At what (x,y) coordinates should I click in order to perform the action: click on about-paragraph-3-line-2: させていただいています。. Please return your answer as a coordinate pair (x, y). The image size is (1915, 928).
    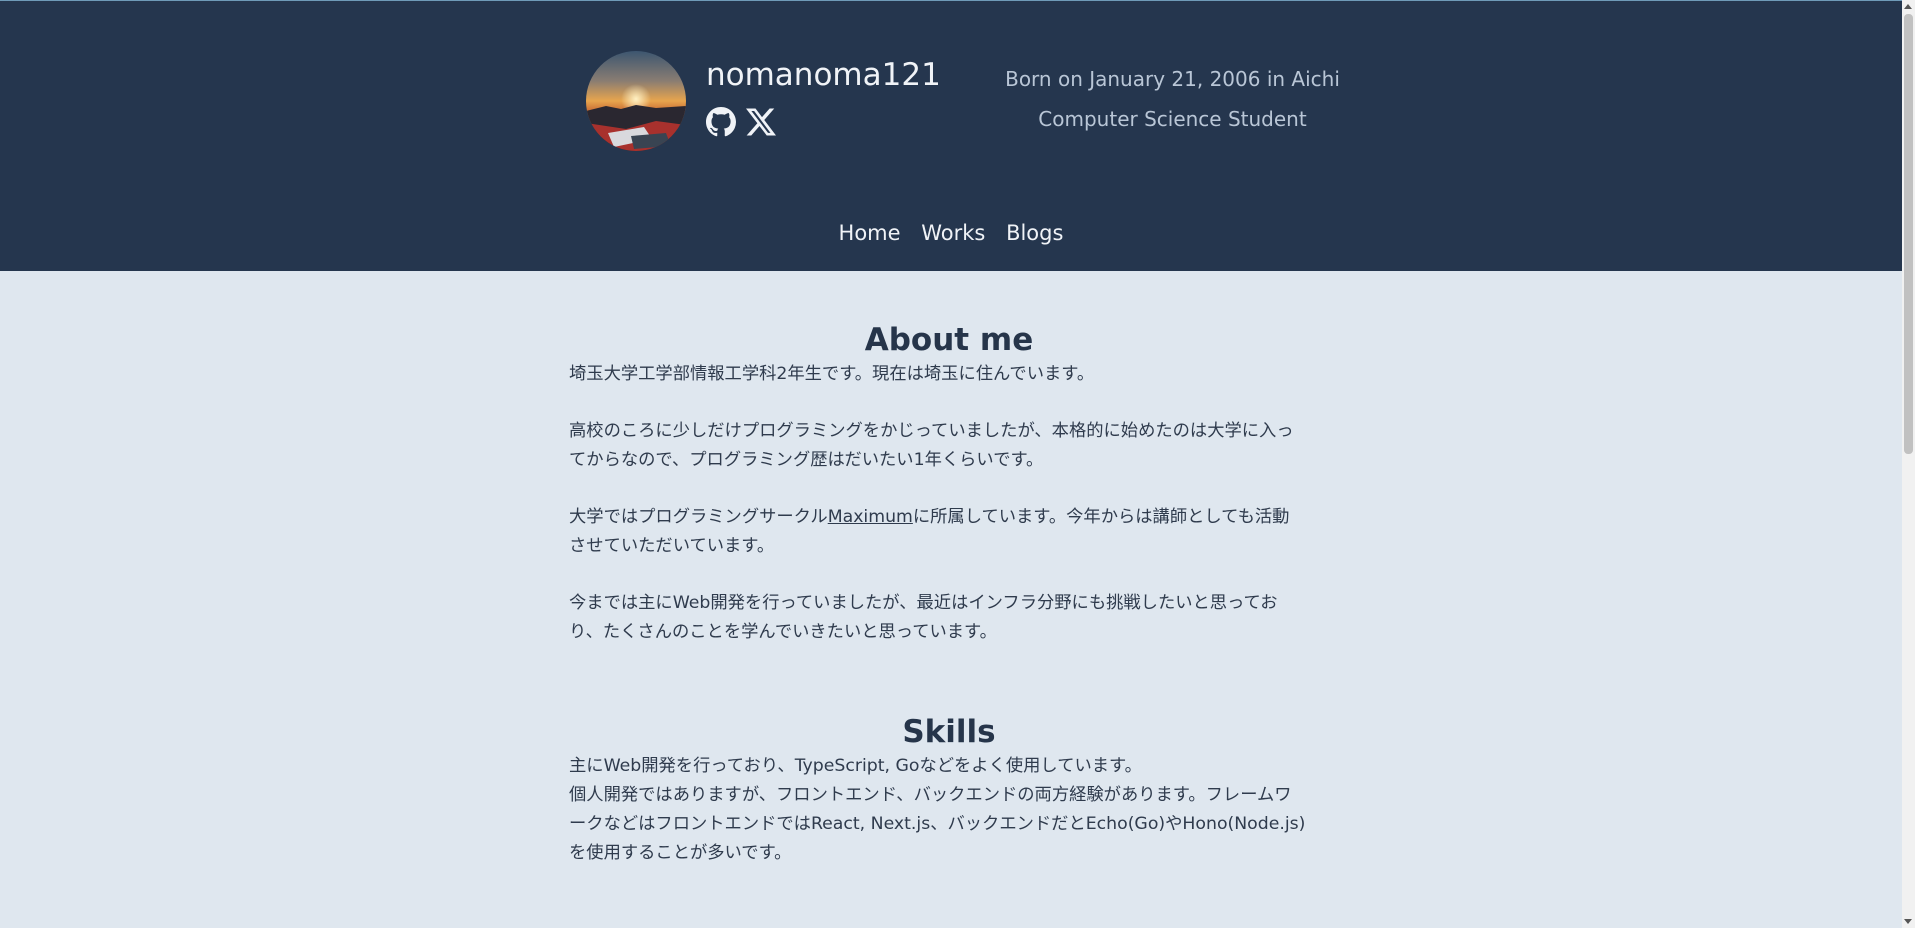
    Looking at the image, I should click on (672, 546).